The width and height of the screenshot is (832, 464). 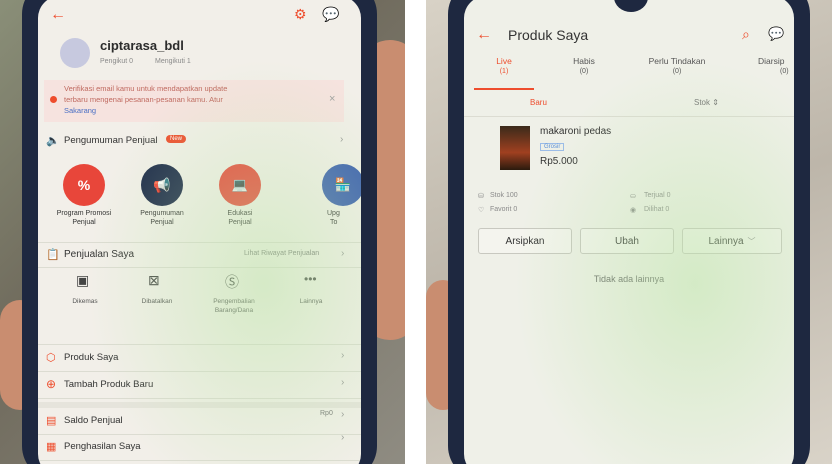 What do you see at coordinates (53, 141) in the screenshot?
I see `speaker-icon: 🔈` at bounding box center [53, 141].